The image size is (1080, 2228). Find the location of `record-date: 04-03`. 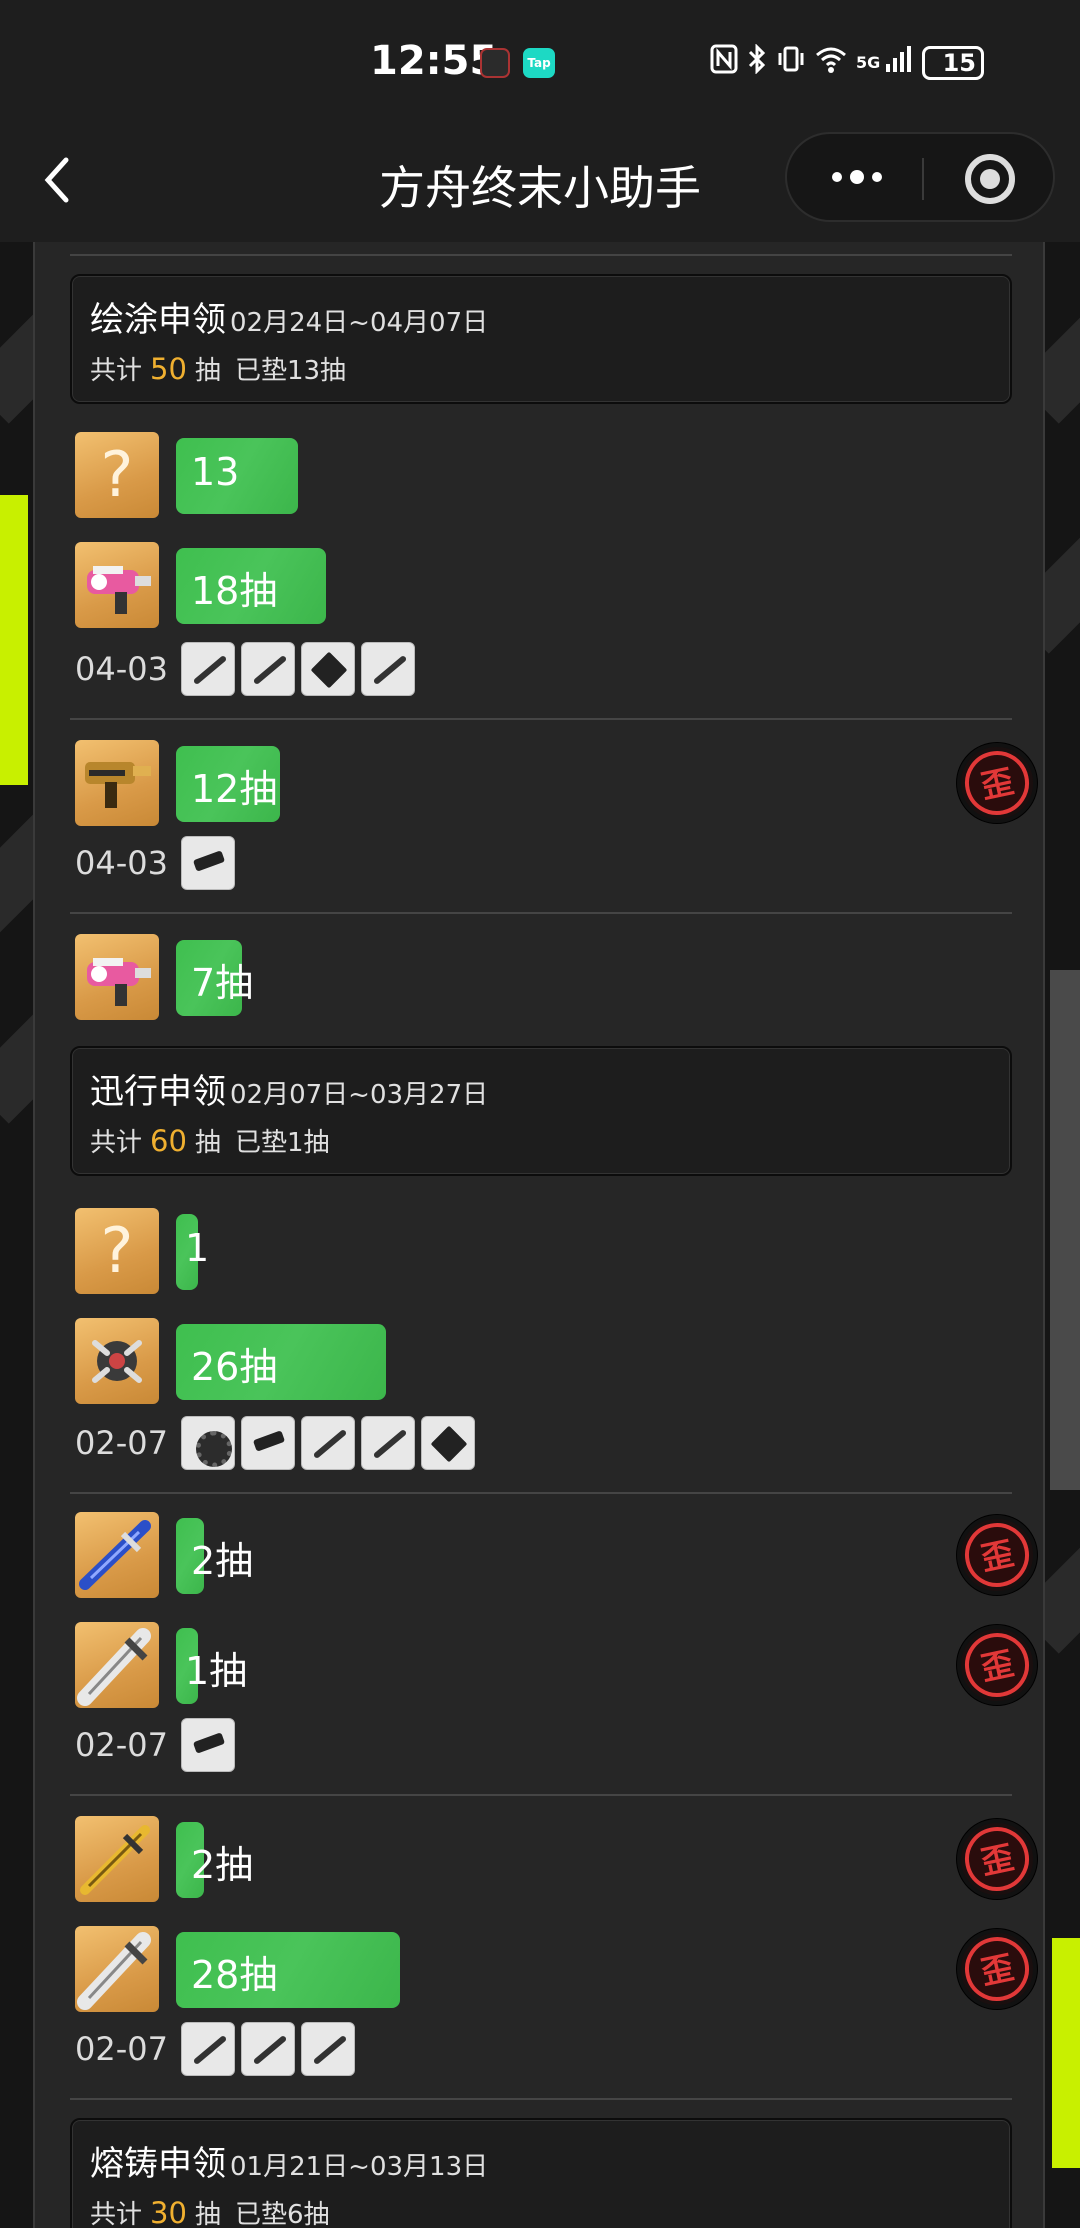

record-date: 04-03 is located at coordinates (121, 863).